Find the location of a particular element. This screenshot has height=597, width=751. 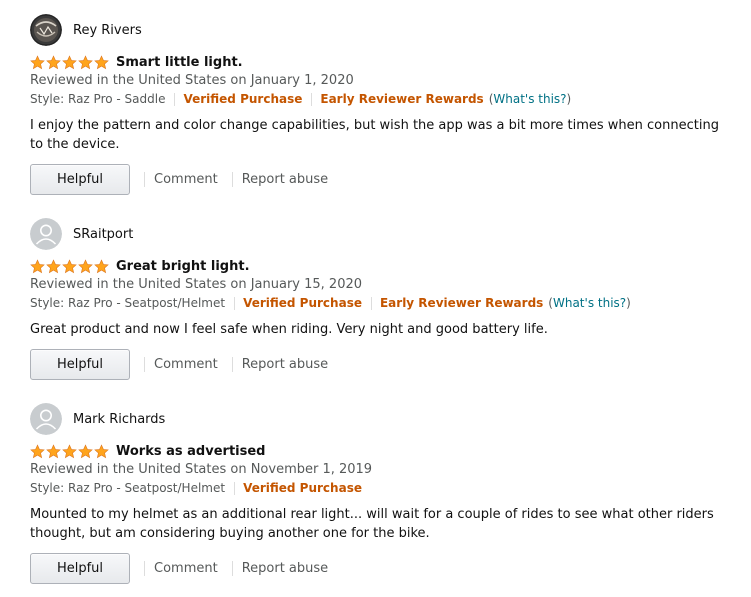

product-style: Style: Raz Pro - Saddle is located at coordinates (97, 99).